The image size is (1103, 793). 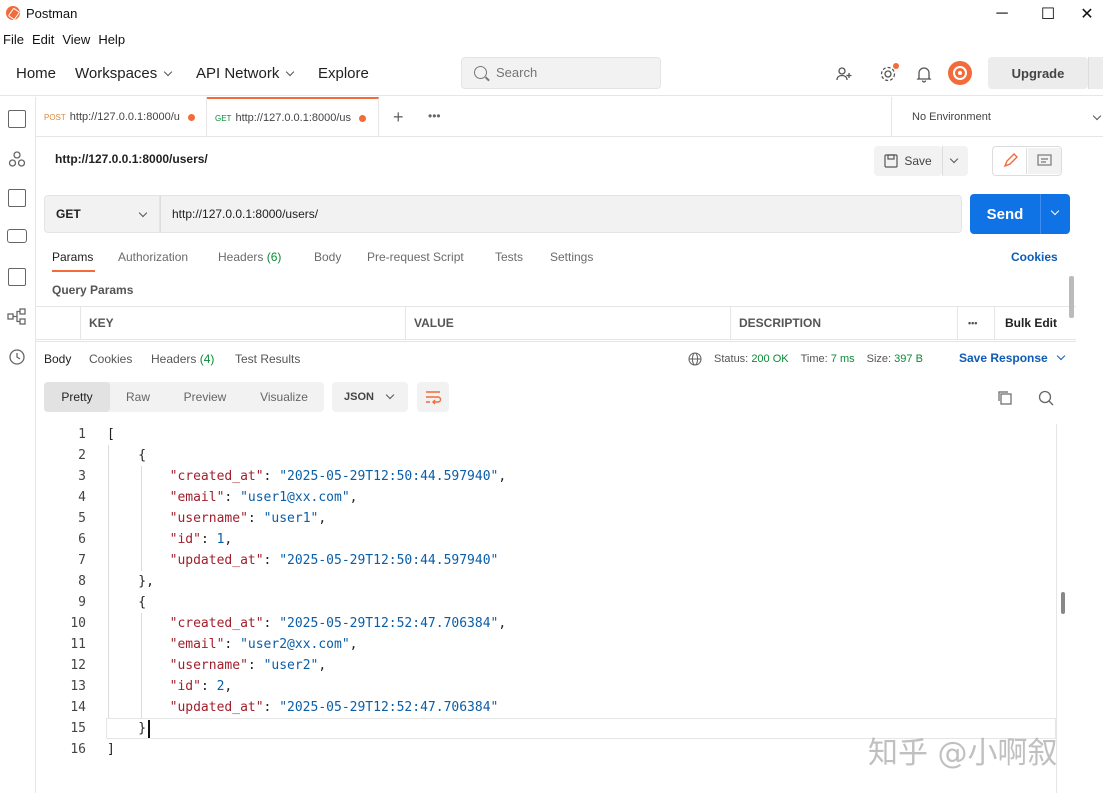 I want to click on send-dropdown-button, so click(x=1055, y=214).